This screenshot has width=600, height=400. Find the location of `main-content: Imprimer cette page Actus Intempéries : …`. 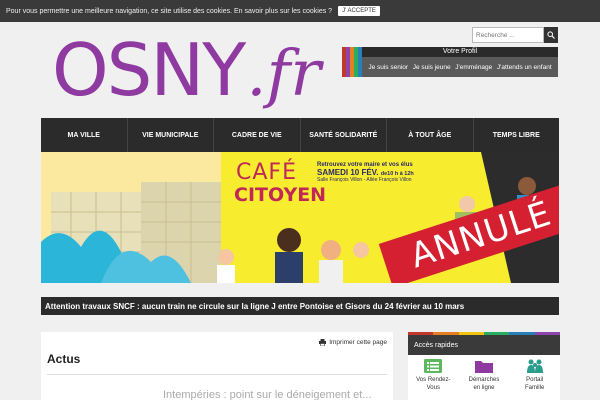

main-content: Imprimer cette page Actus Intempéries : … is located at coordinates (217, 366).